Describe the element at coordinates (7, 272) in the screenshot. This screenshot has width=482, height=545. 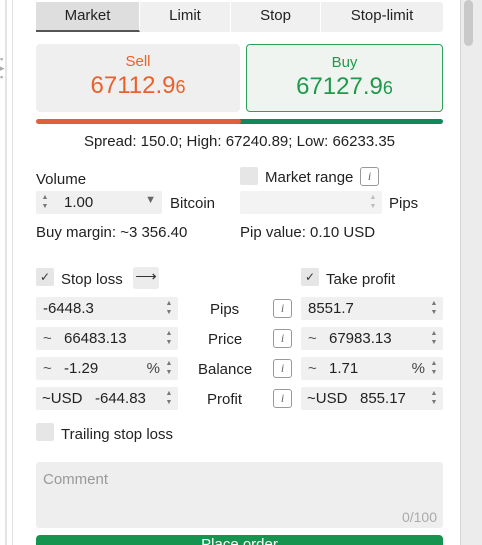
I see `left-panel-rail: ▪ ▸ ▪` at that location.